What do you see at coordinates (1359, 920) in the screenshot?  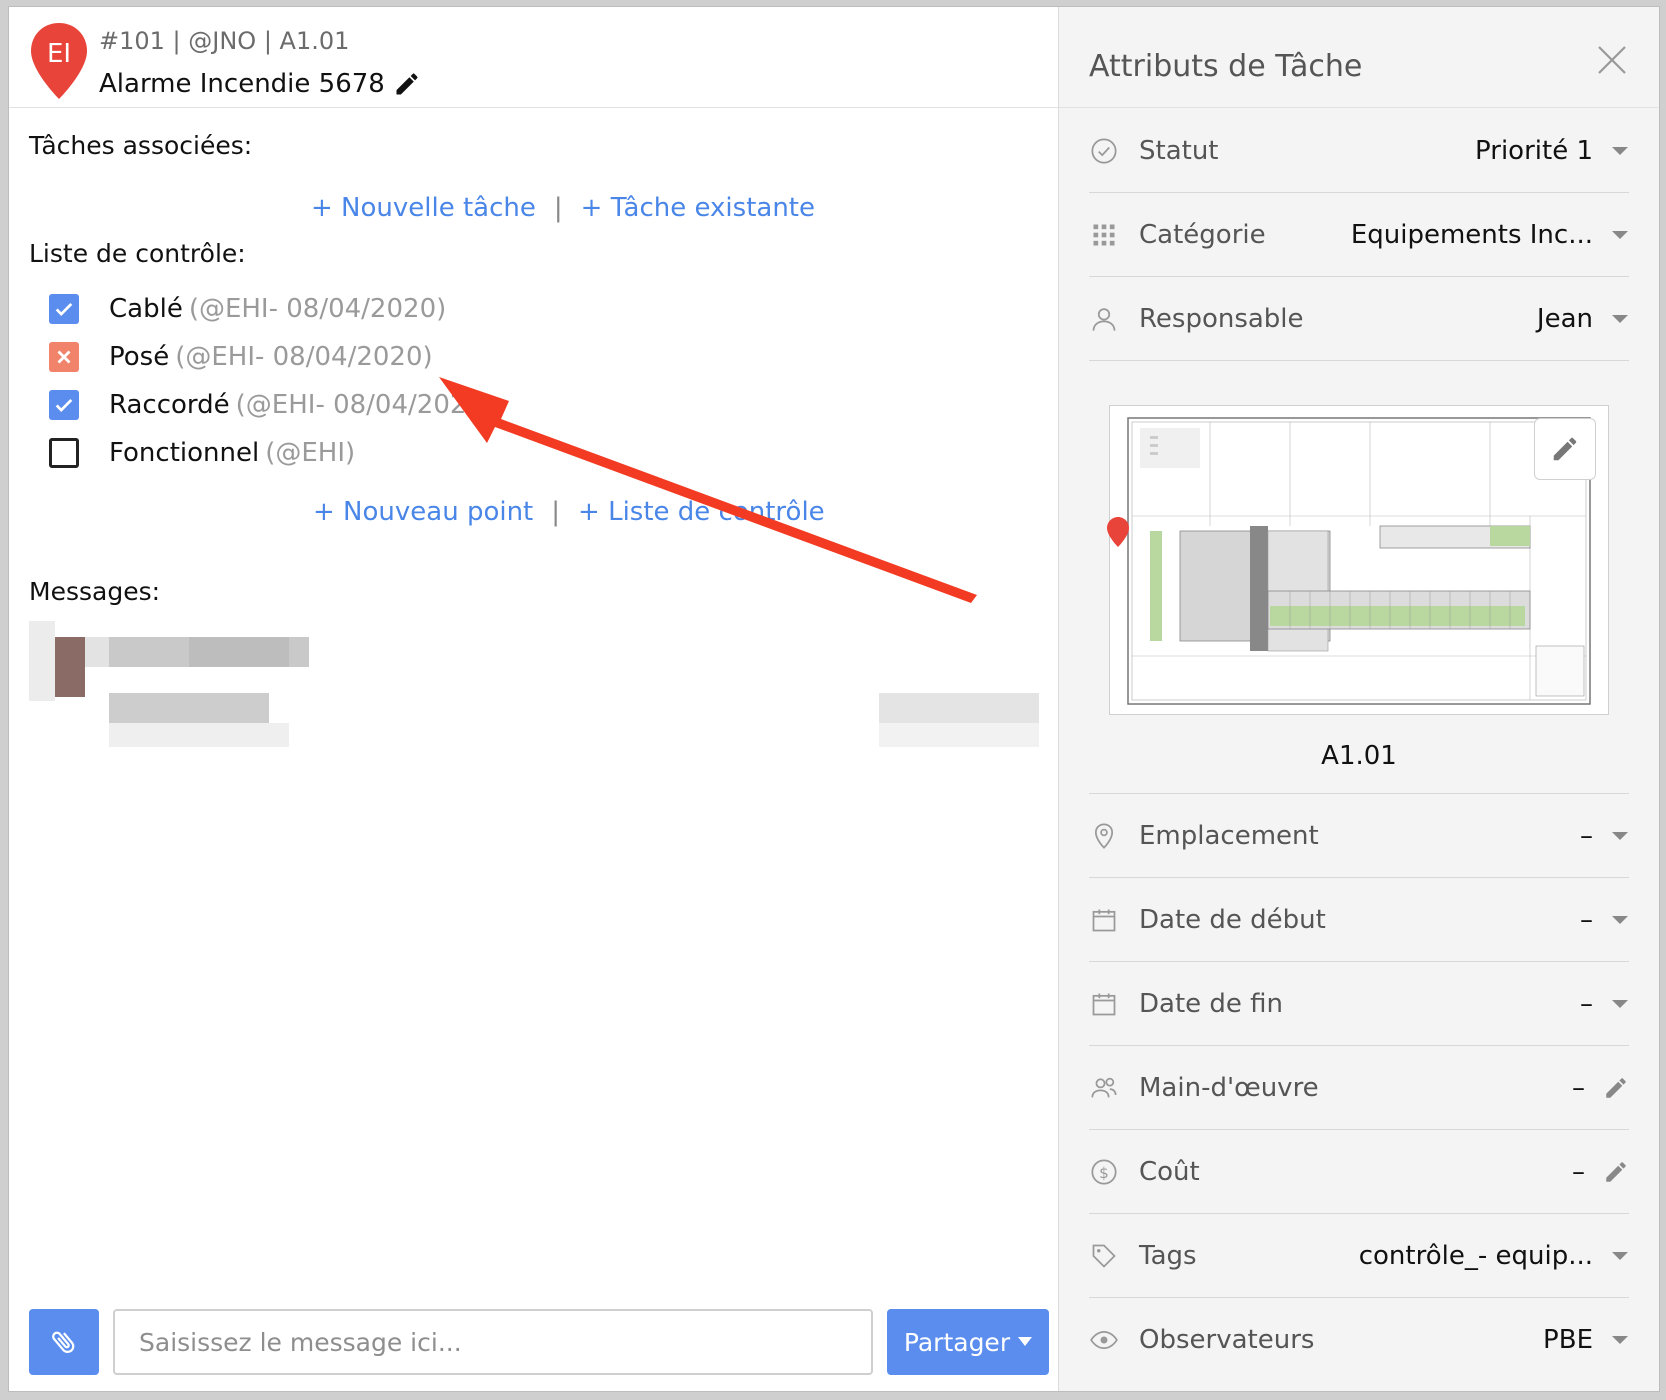 I see `attribute-start-date: Date de début –` at bounding box center [1359, 920].